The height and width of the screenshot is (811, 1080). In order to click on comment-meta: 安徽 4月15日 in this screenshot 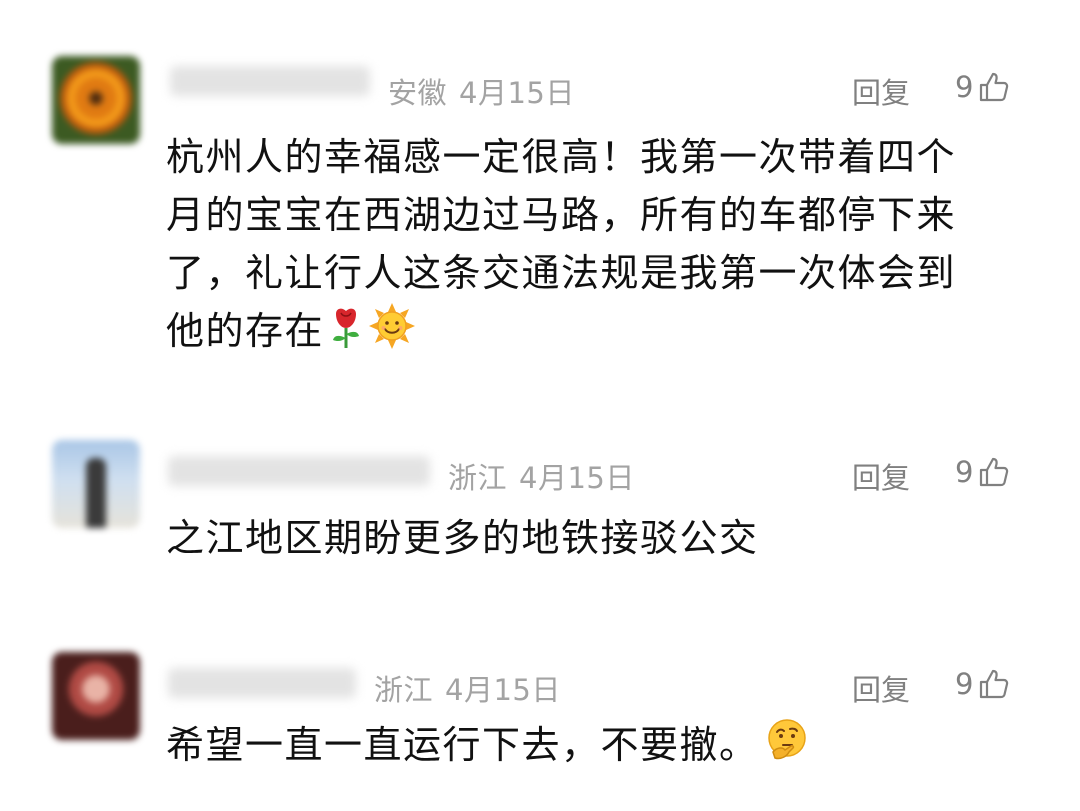, I will do `click(481, 91)`.